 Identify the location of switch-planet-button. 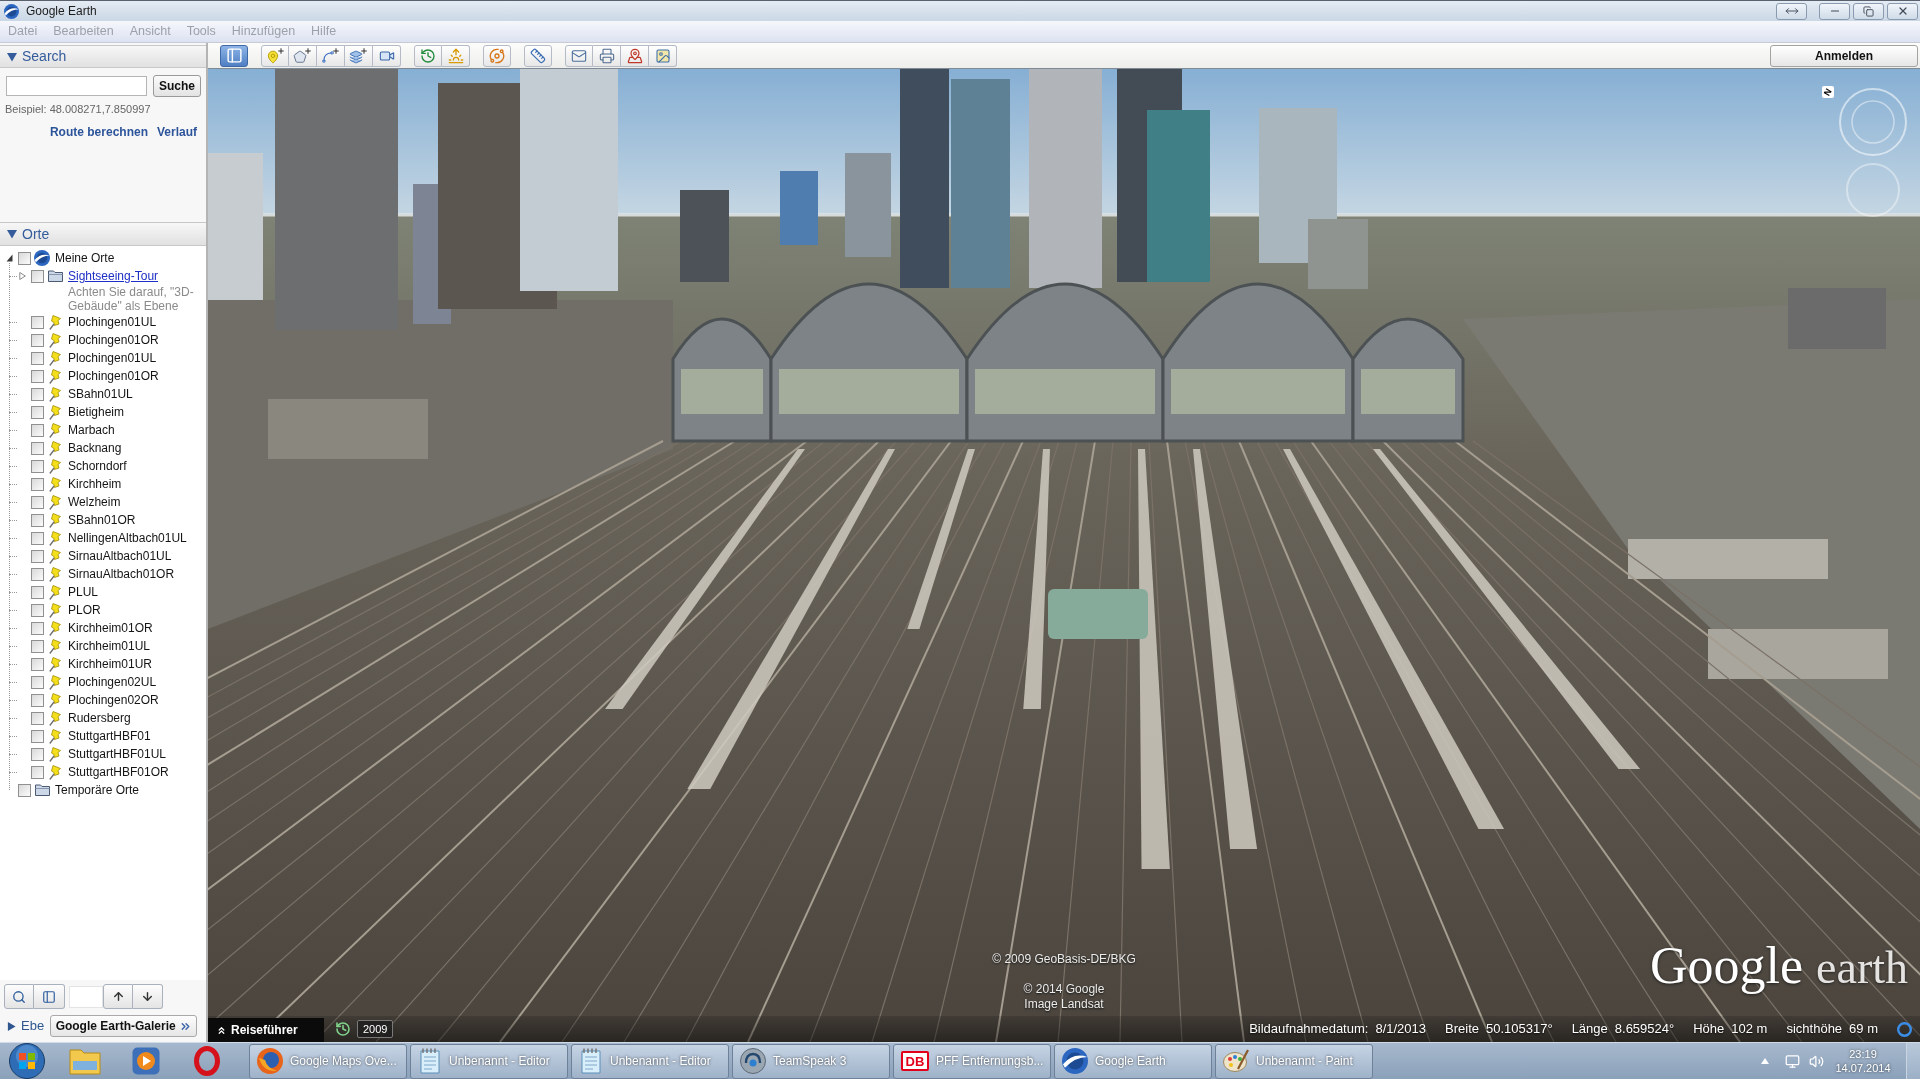
(497, 55).